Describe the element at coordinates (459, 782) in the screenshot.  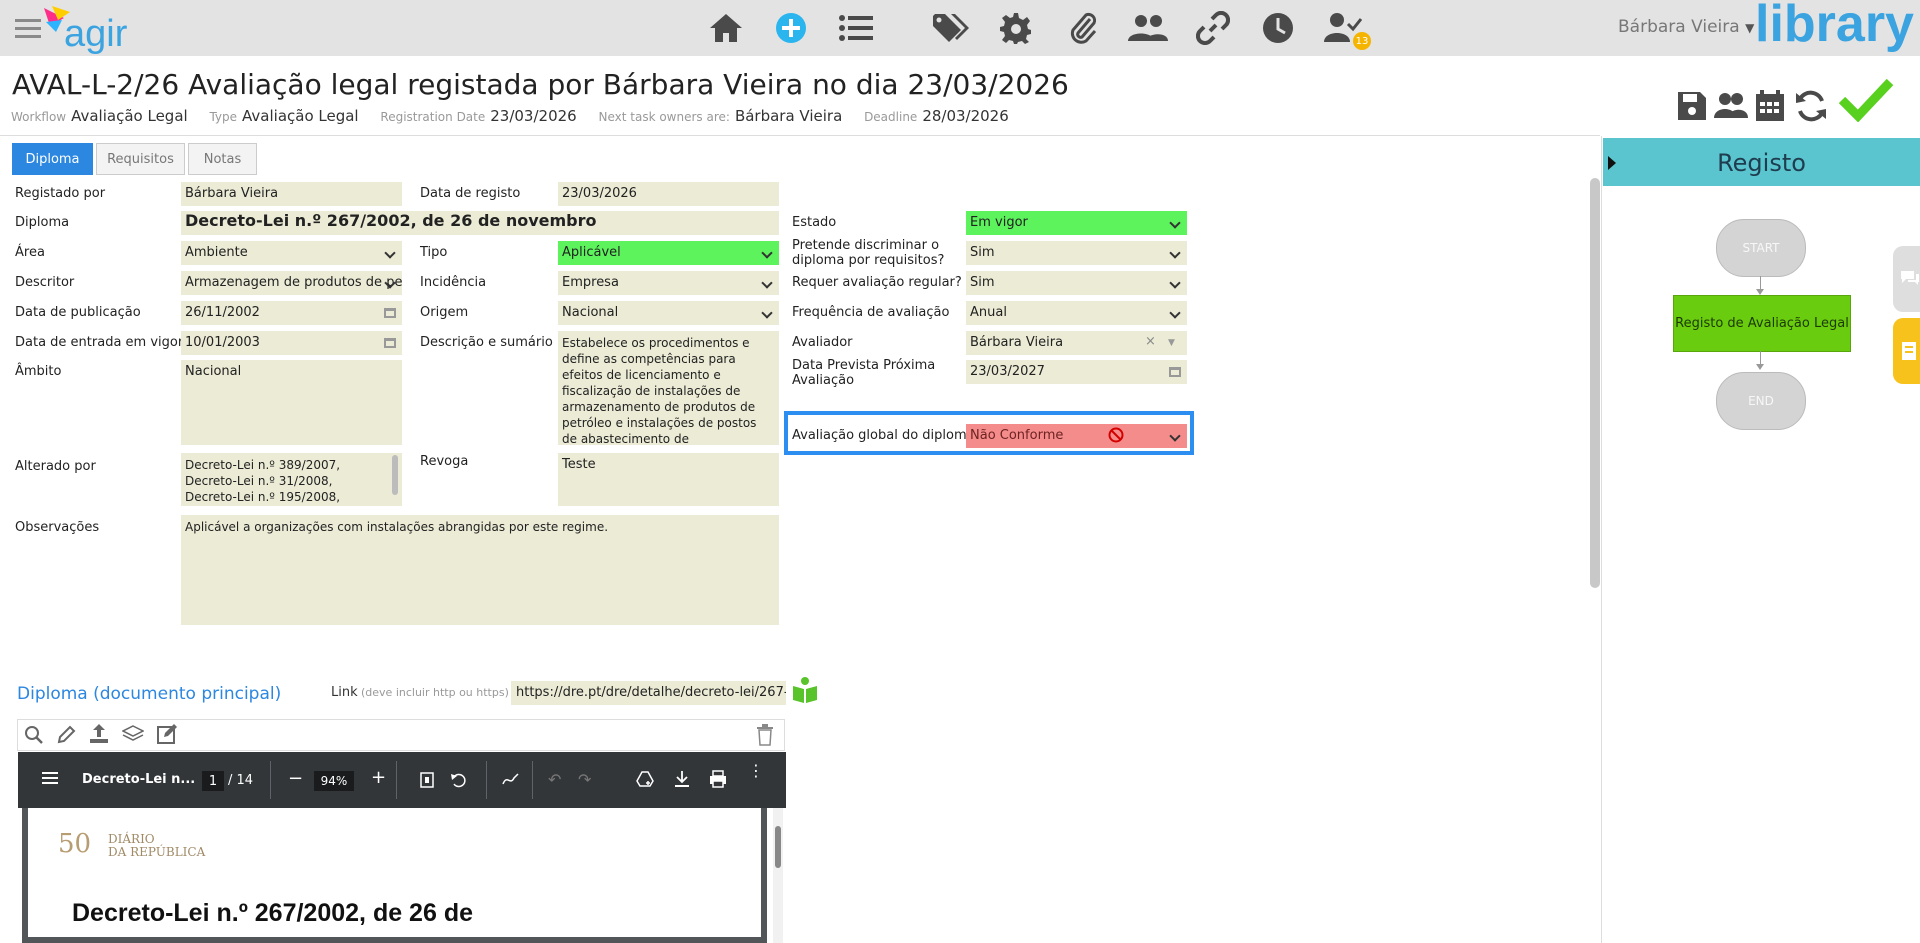
I see `rotate-icon` at that location.